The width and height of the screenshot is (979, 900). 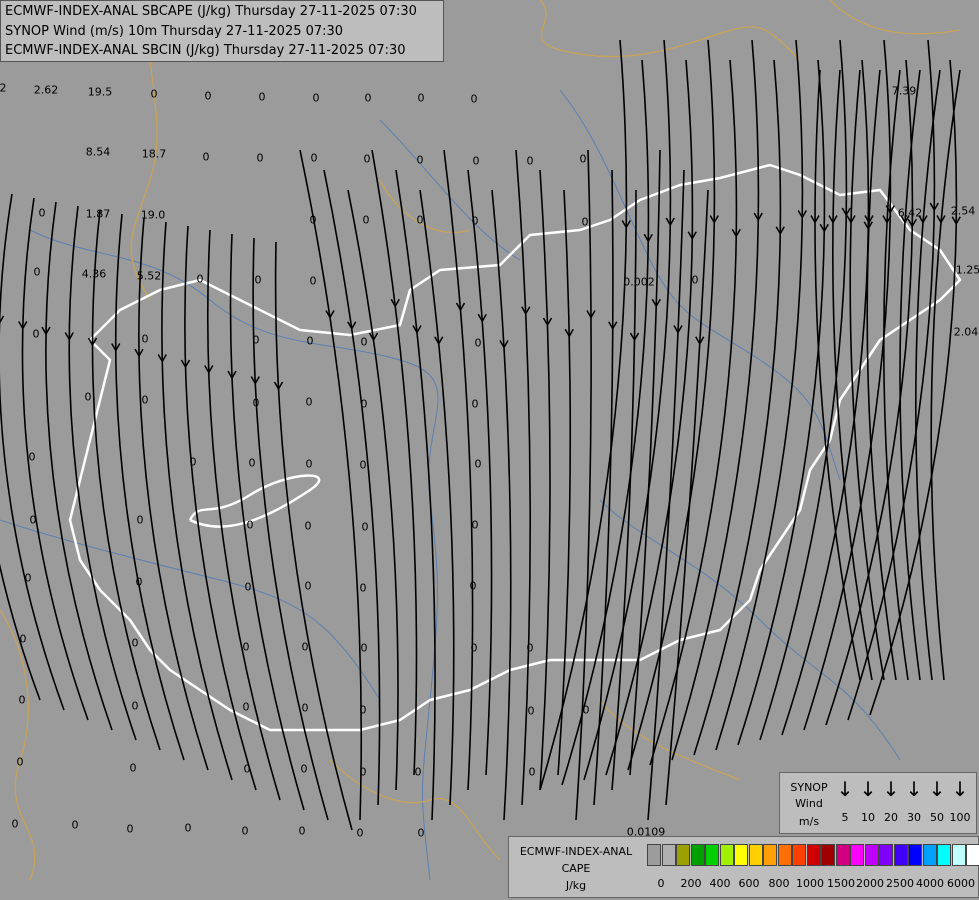 What do you see at coordinates (961, 883) in the screenshot?
I see `cape-tick-label: 6000` at bounding box center [961, 883].